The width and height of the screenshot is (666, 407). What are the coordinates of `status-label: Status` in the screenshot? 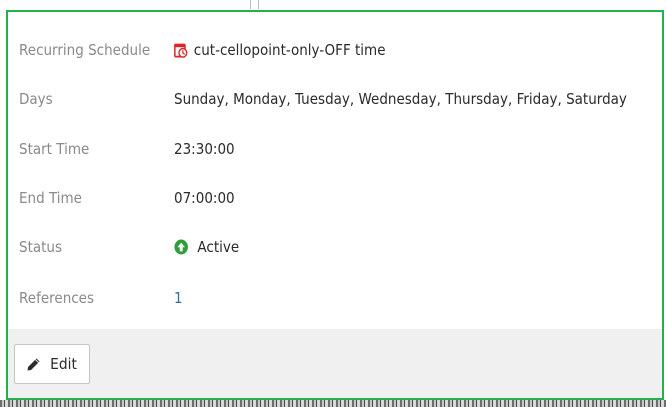 It's located at (41, 247).